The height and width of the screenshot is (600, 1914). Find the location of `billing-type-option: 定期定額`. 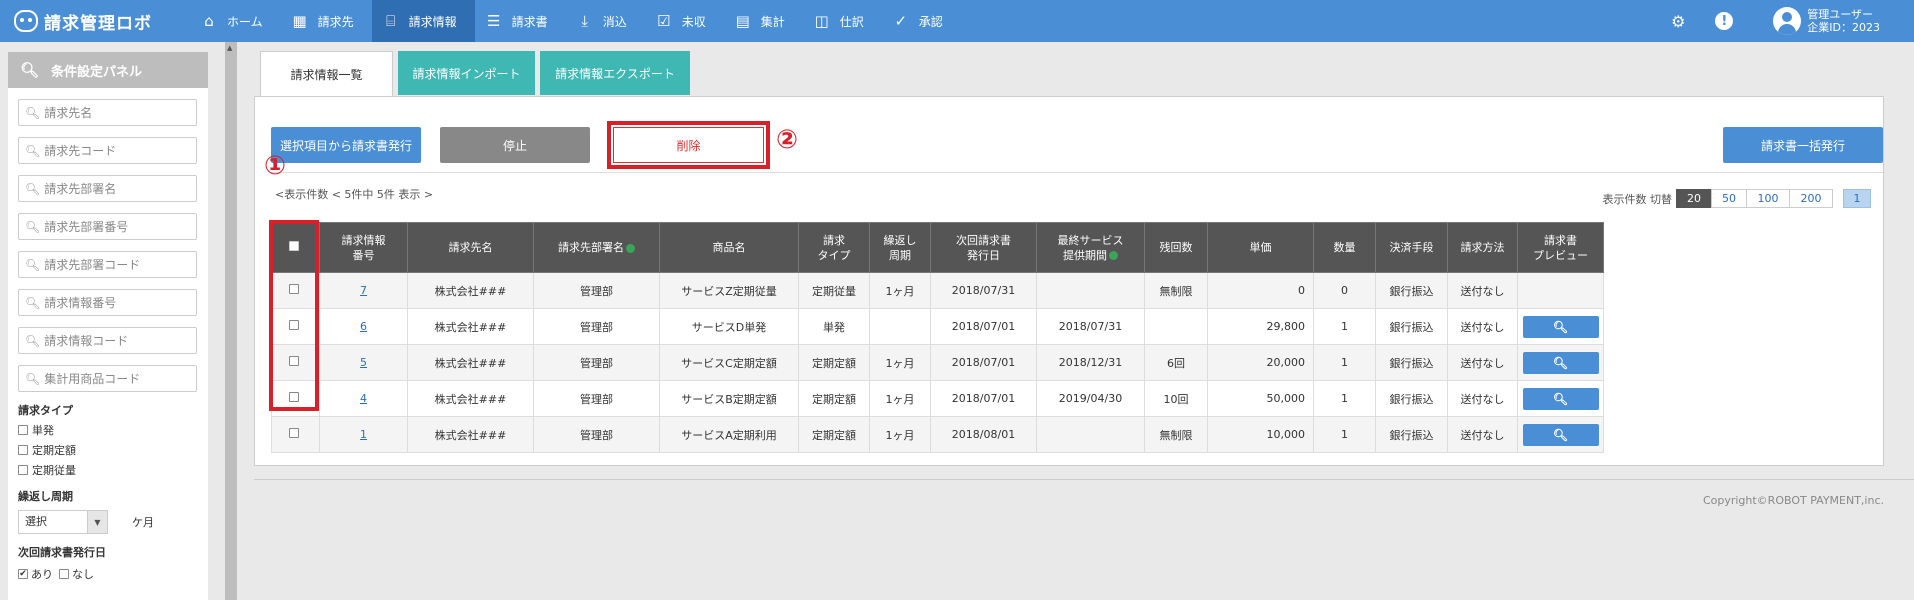

billing-type-option: 定期定額 is located at coordinates (108, 450).